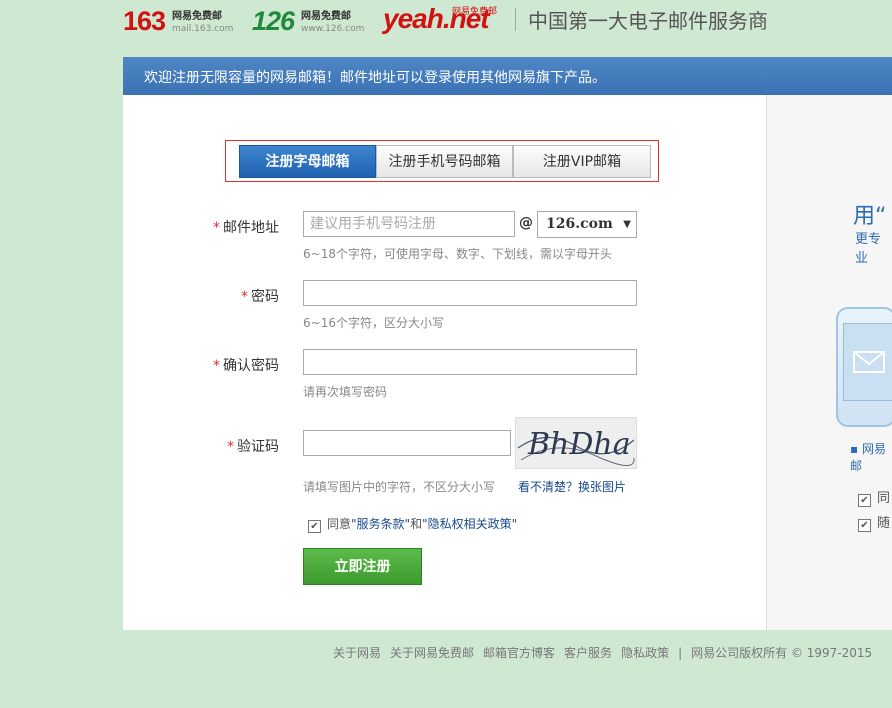 The image size is (892, 708). What do you see at coordinates (648, 21) in the screenshot?
I see `header-slogan: 中国第一大电子邮件服务商` at bounding box center [648, 21].